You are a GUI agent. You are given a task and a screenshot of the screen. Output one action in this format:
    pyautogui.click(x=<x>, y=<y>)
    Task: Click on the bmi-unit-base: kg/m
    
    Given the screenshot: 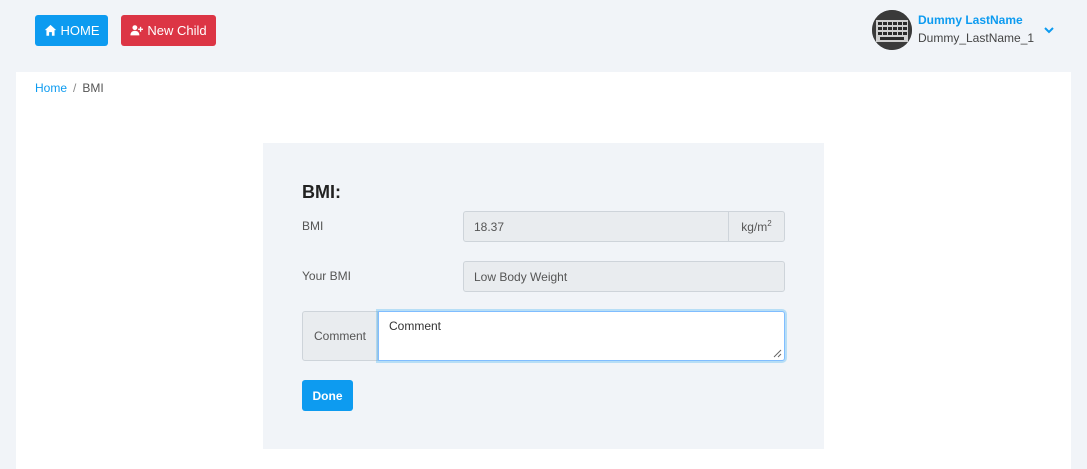 What is the action you would take?
    pyautogui.click(x=754, y=226)
    